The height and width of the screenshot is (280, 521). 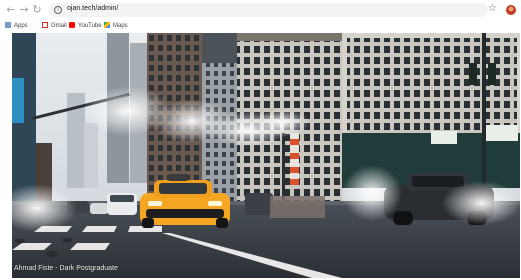 I want to click on reload-icon: ↻, so click(x=37, y=10).